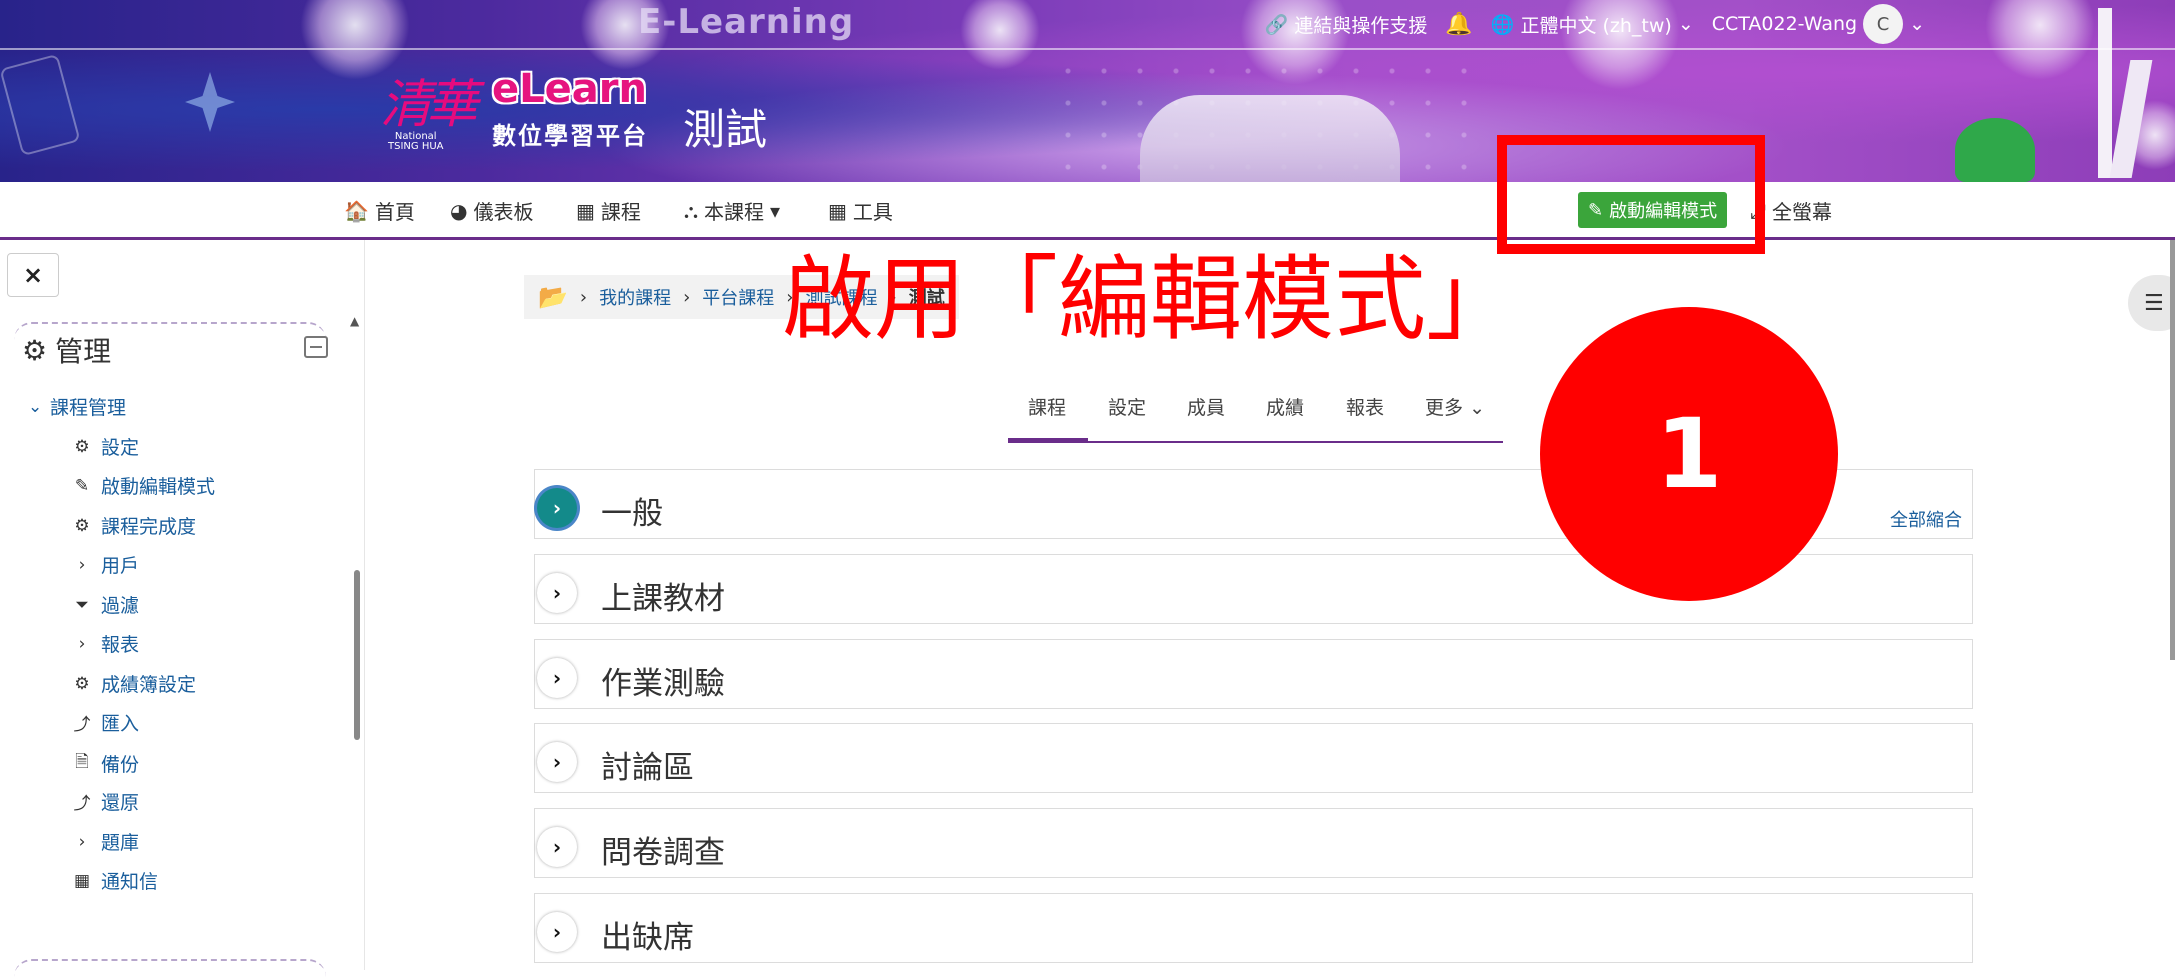  I want to click on block-border, so click(170, 969).